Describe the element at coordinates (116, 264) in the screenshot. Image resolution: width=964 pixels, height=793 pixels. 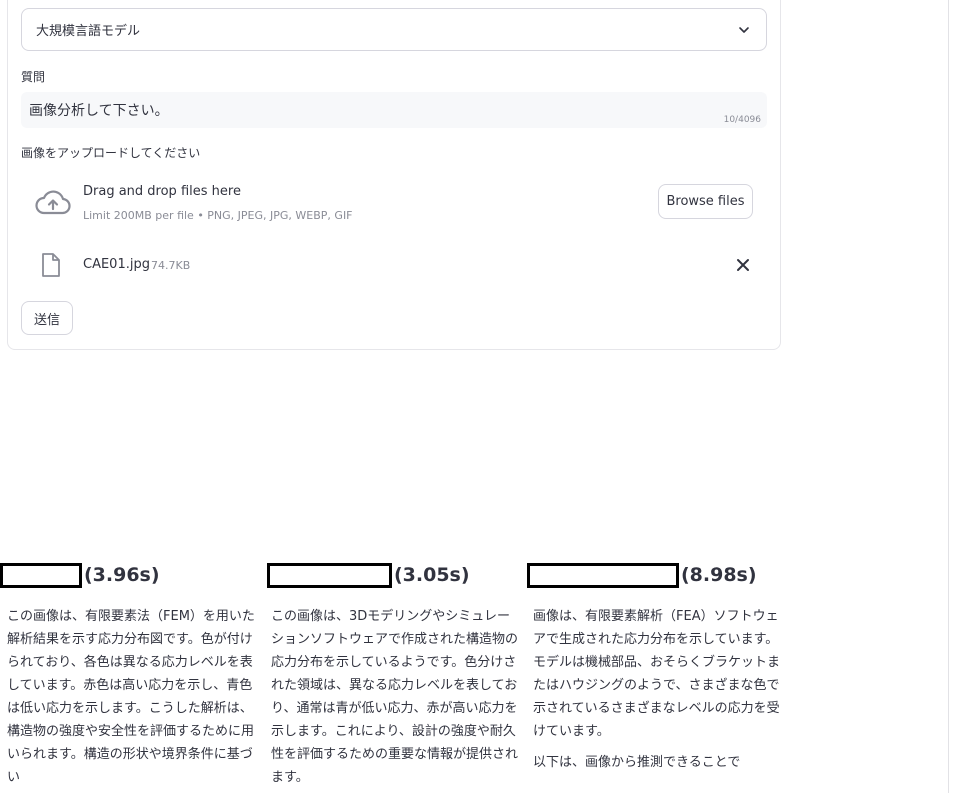
I see `file-name: CAE01.jpg` at that location.